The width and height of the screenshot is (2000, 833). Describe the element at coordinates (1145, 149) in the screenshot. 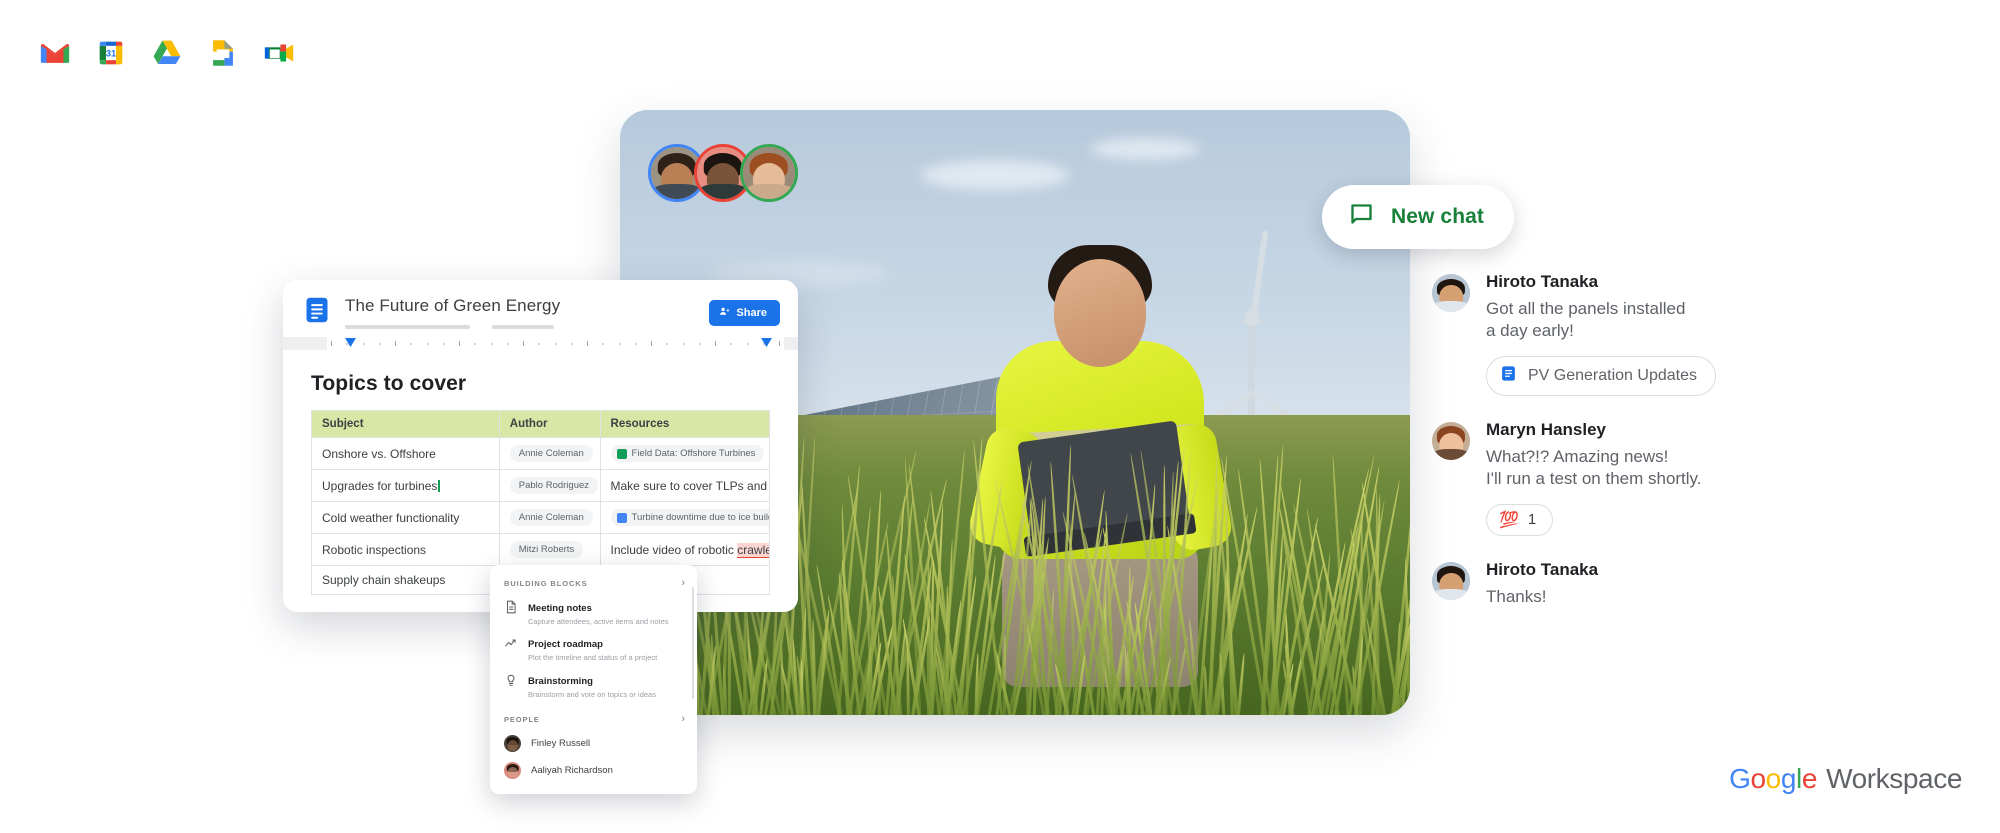

I see `cloud` at that location.